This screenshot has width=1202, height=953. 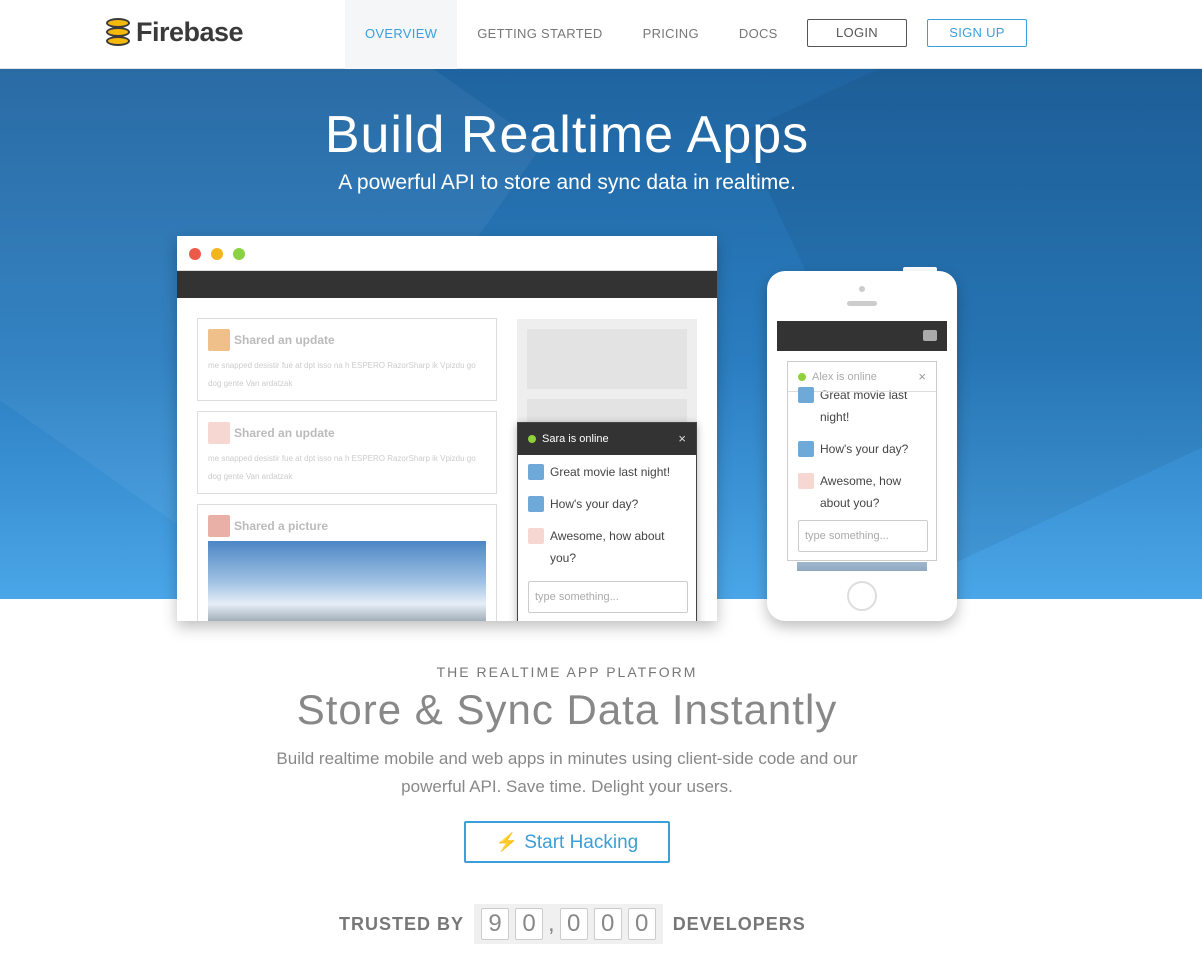 I want to click on feed-card: Shared a picture, so click(x=347, y=562).